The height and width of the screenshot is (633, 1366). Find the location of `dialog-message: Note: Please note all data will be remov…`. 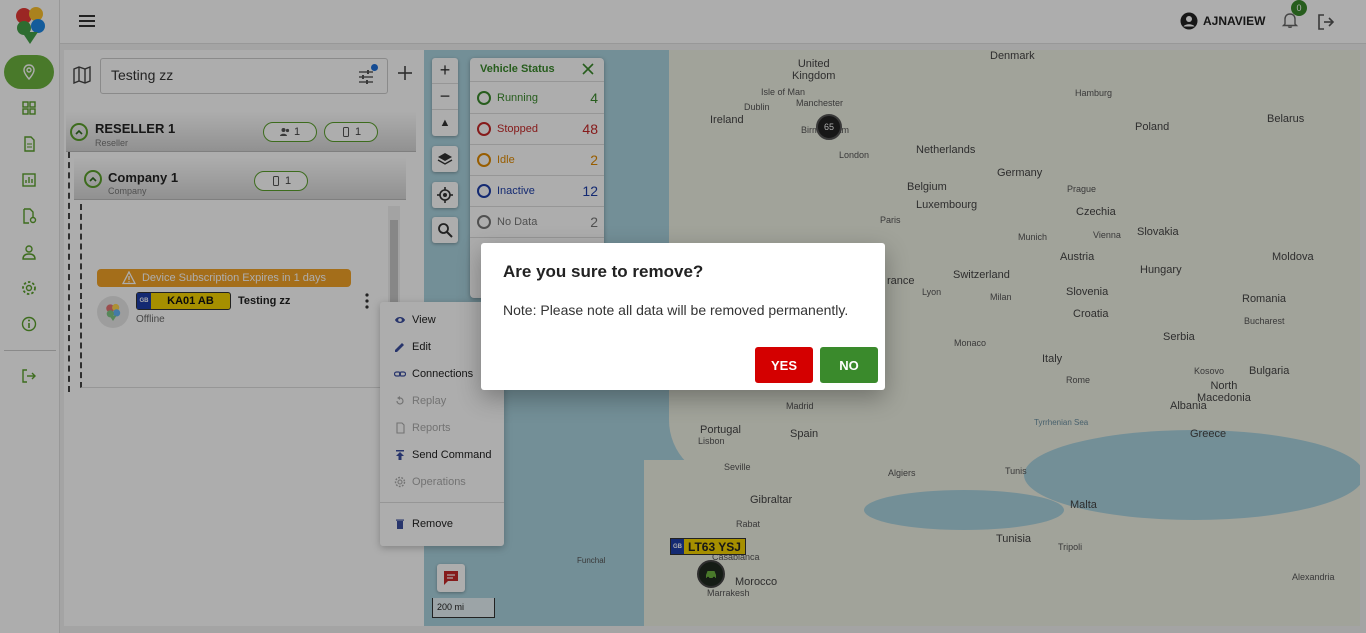

dialog-message: Note: Please note all data will be remov… is located at coordinates (676, 310).